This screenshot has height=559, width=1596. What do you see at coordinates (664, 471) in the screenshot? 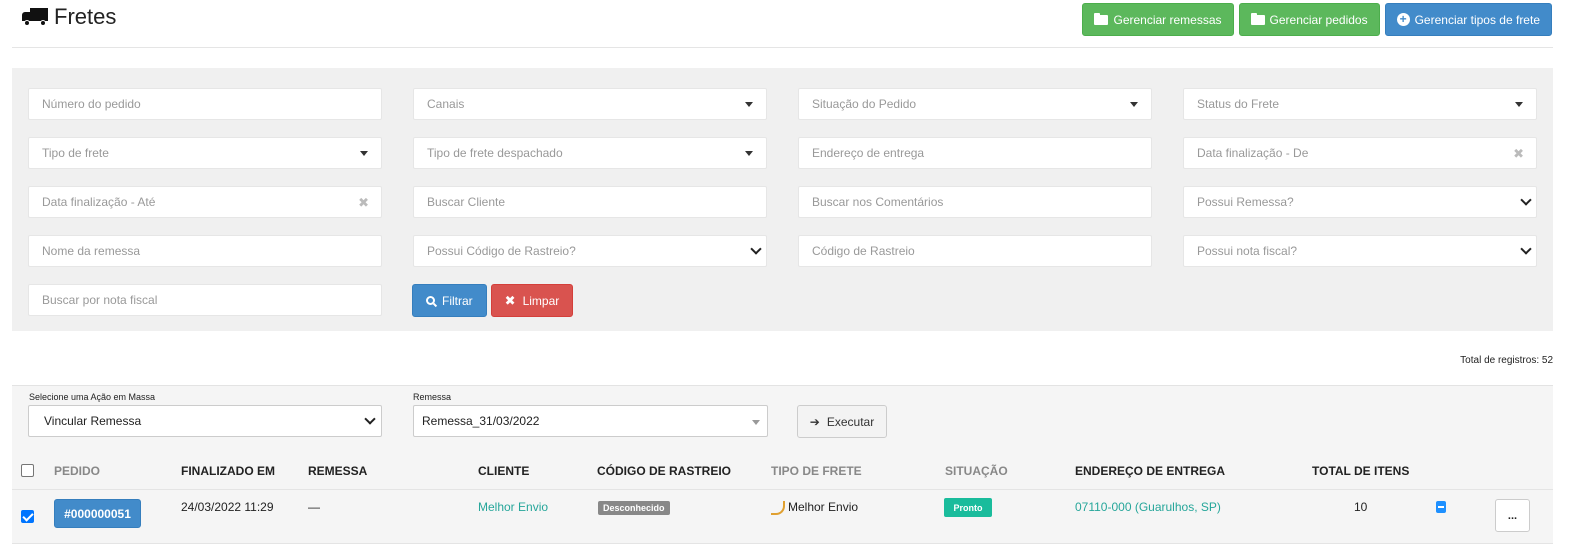
I see `column-tracking: CÓDIGO DE RASTREIO` at bounding box center [664, 471].